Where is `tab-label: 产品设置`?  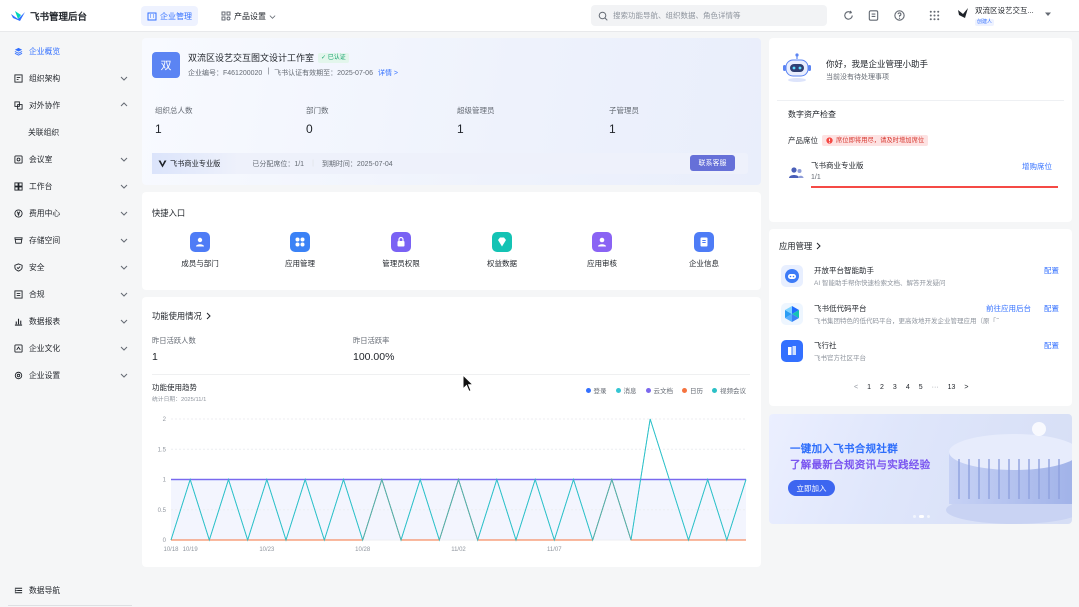 tab-label: 产品设置 is located at coordinates (250, 16).